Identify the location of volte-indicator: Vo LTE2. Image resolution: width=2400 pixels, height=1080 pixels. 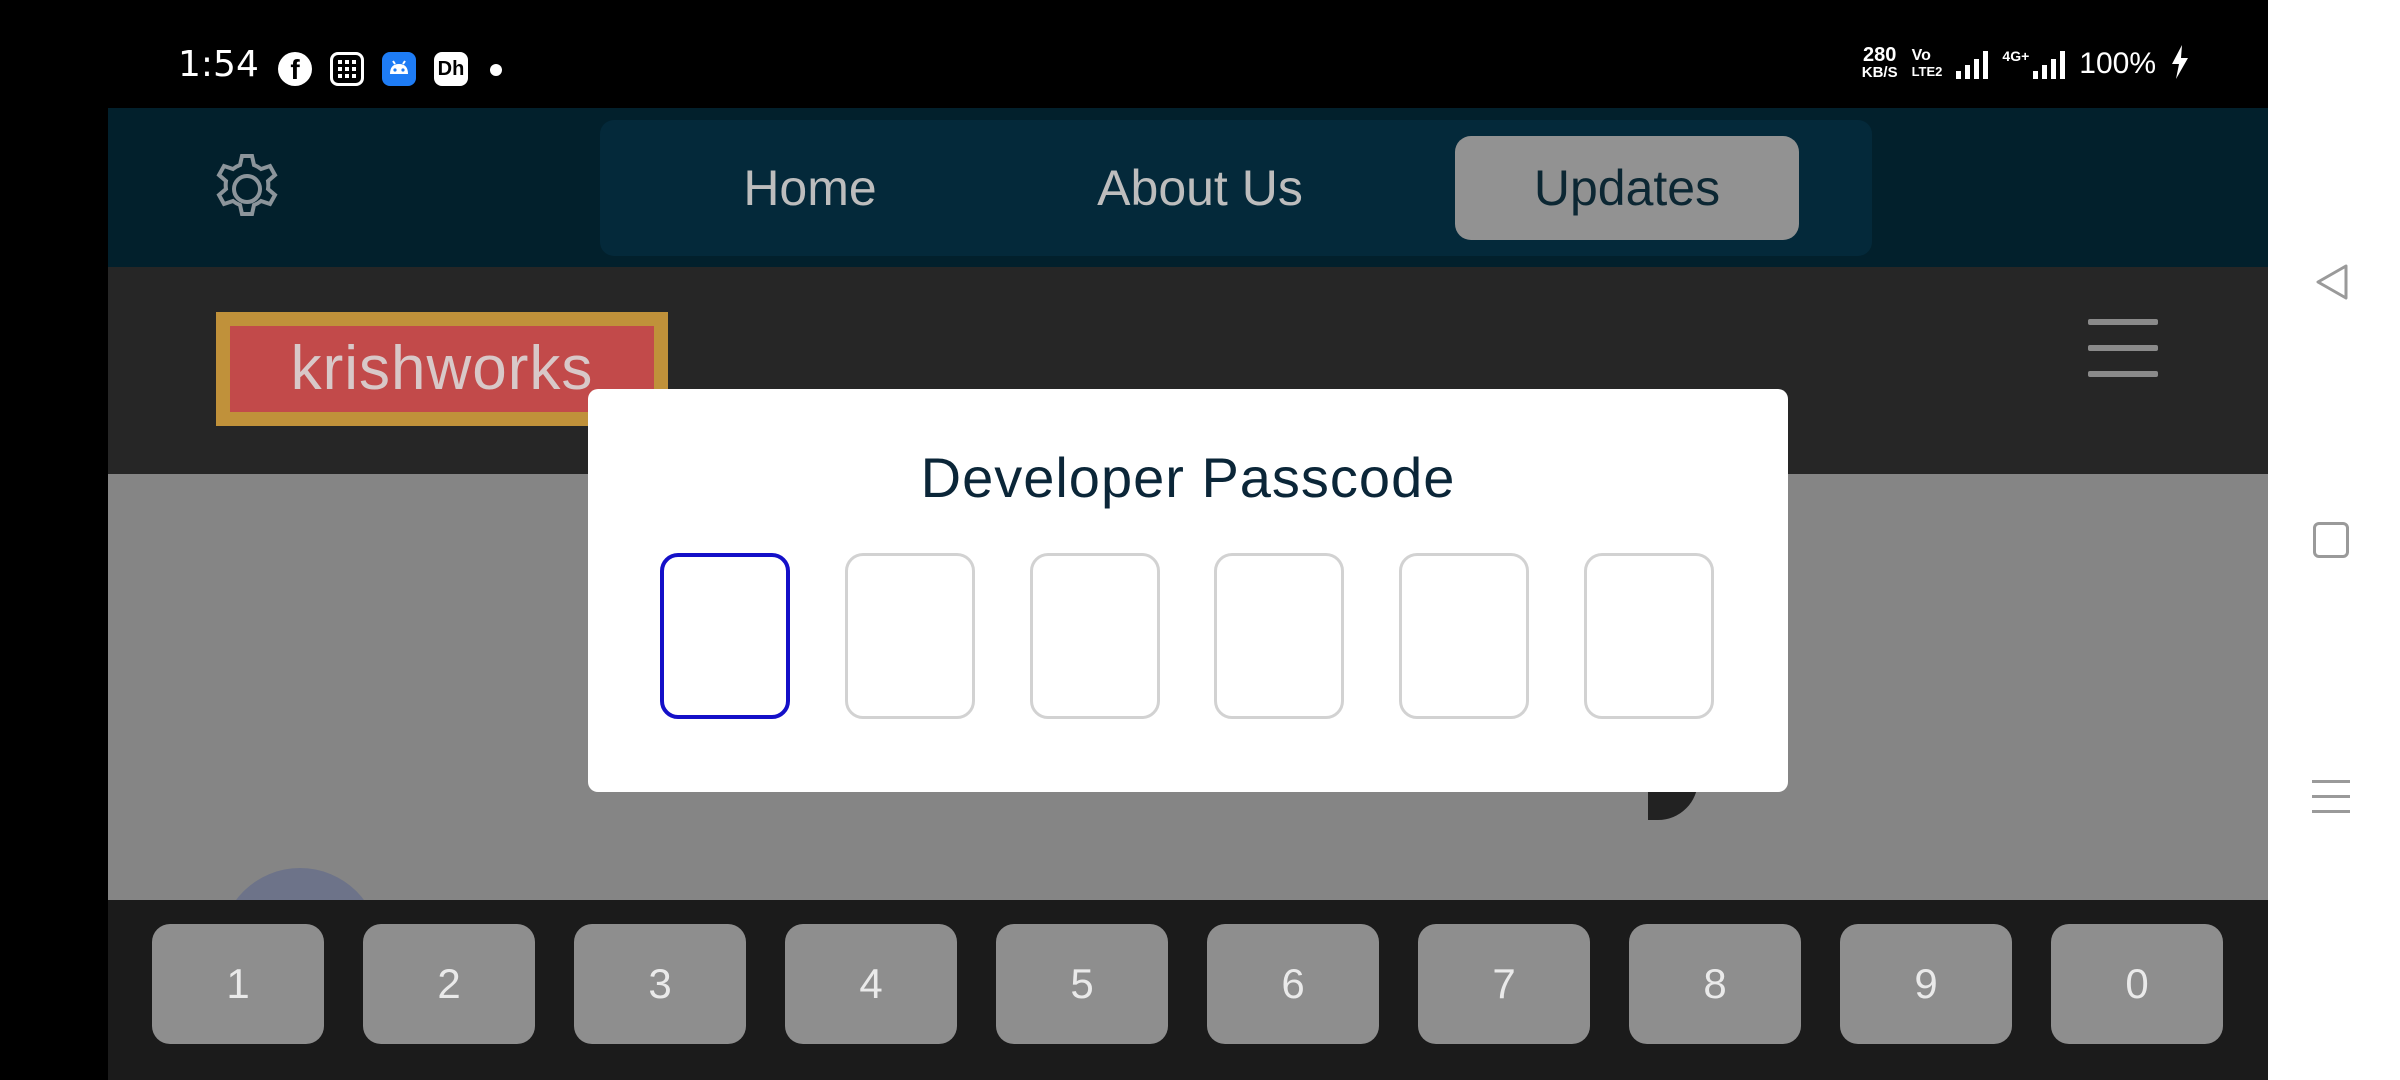
(1927, 64).